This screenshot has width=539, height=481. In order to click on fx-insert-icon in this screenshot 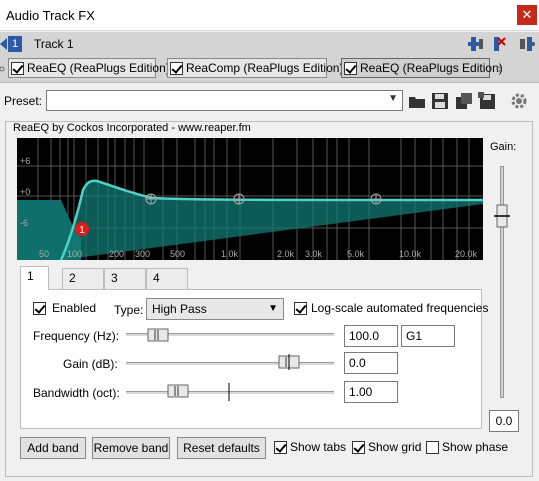, I will do `click(476, 44)`.